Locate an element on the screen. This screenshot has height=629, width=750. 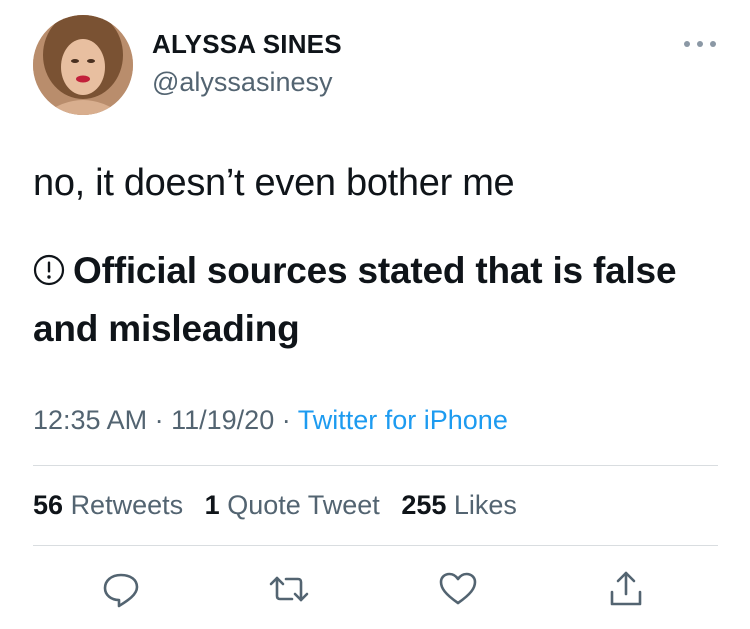
tweet-stats: 56 Retweets 1 Quote Tweet 255 Likes is located at coordinates (282, 505).